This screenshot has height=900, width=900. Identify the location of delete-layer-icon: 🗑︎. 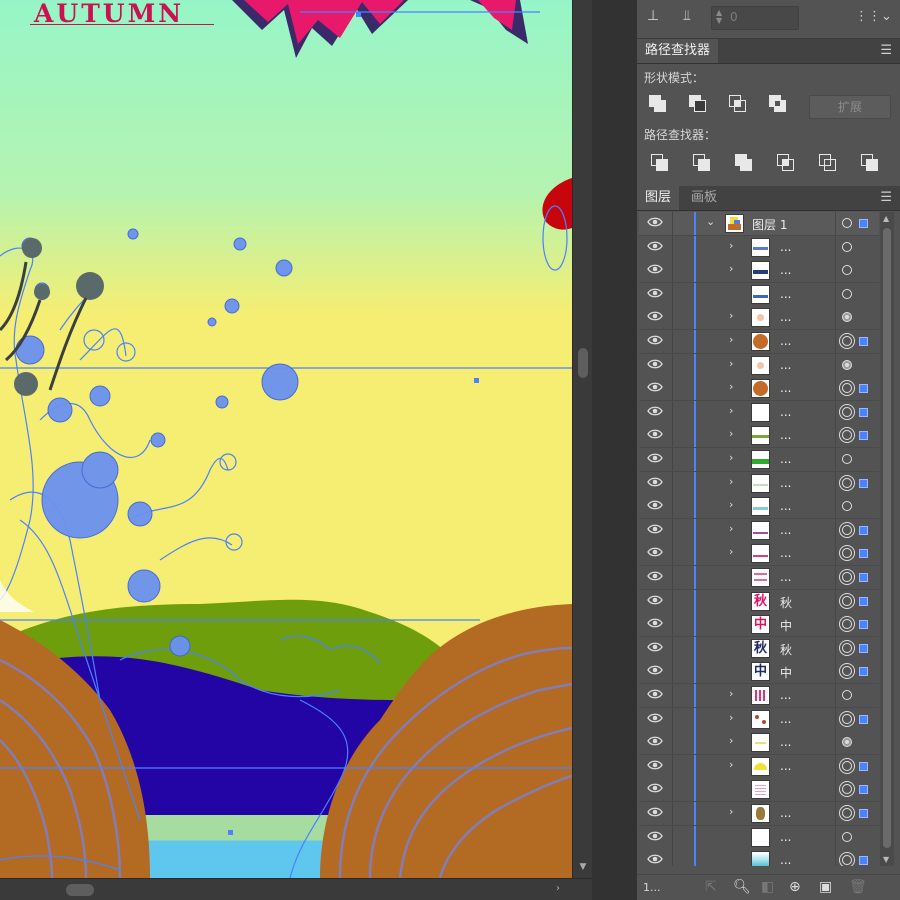
(858, 887).